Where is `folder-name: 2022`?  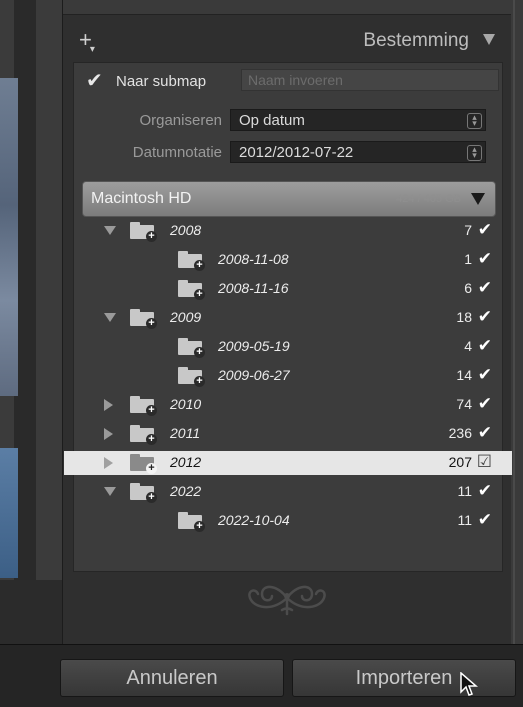
folder-name: 2022 is located at coordinates (186, 491).